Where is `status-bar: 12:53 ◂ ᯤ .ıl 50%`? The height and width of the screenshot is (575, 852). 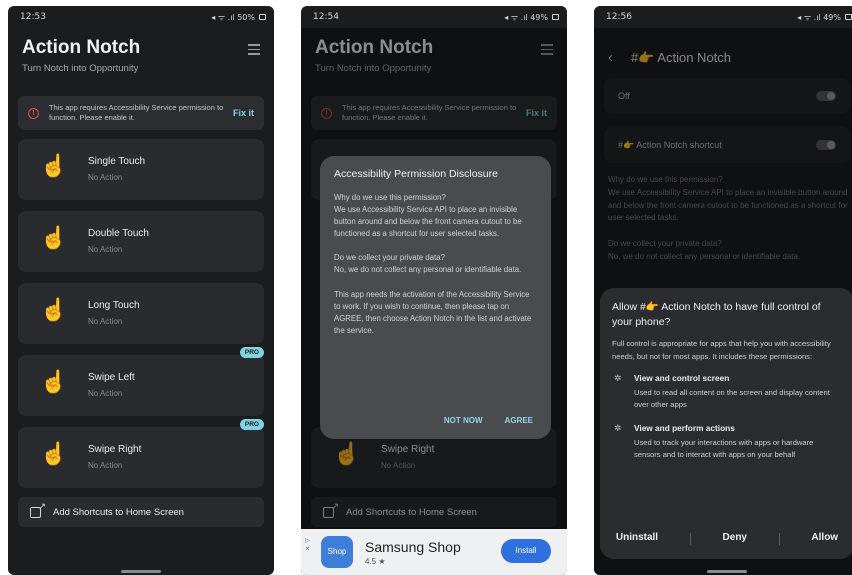 status-bar: 12:53 ◂ ᯤ .ıl 50% is located at coordinates (141, 17).